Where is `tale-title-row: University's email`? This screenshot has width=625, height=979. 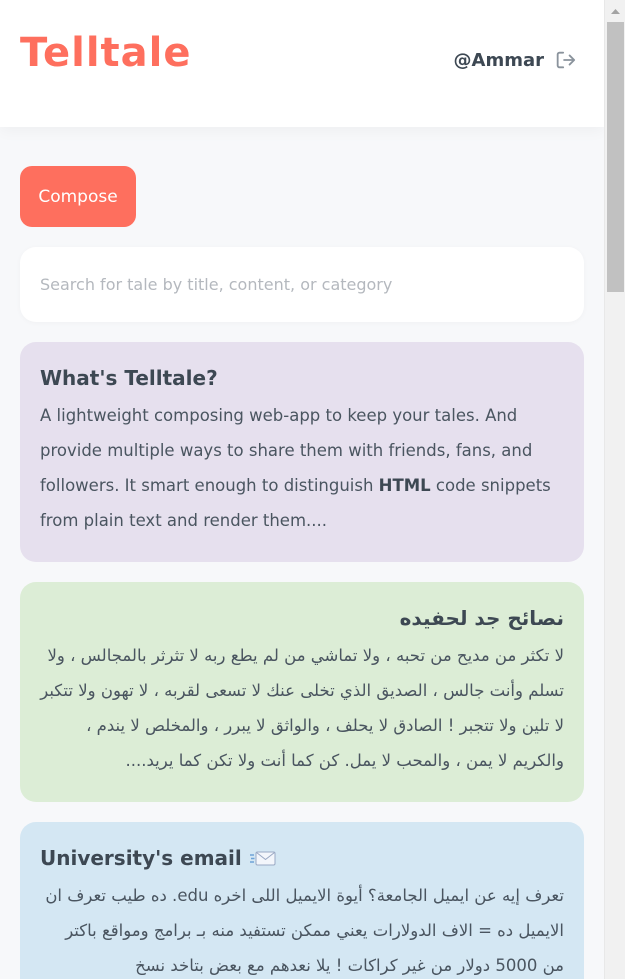
tale-title-row: University's email is located at coordinates (302, 858).